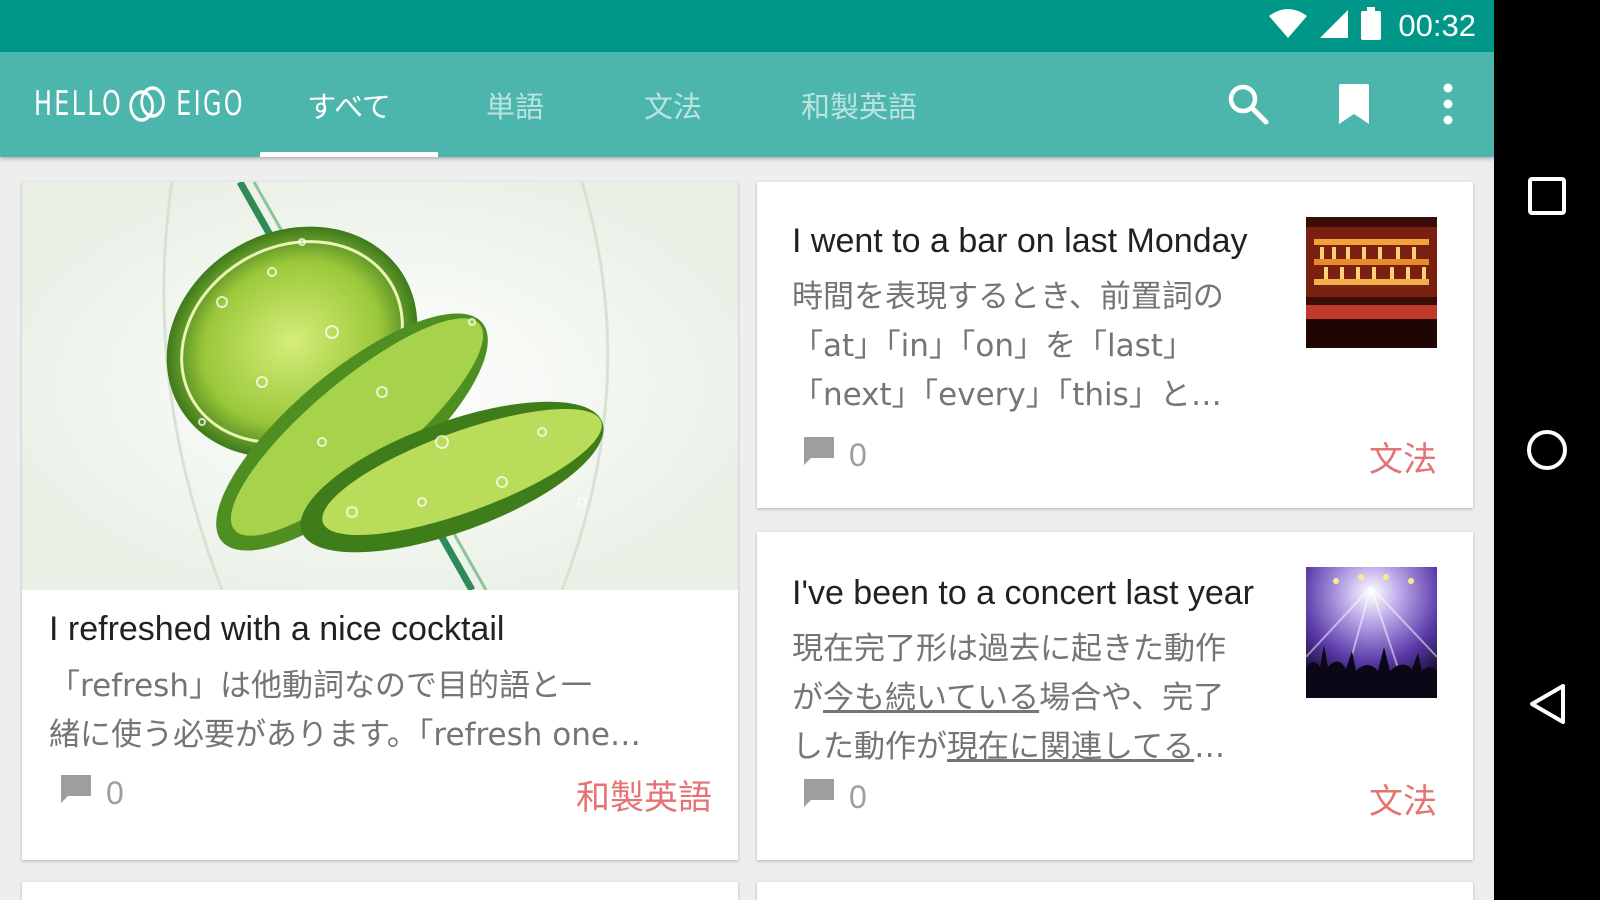 This screenshot has height=900, width=1600. Describe the element at coordinates (1437, 25) in the screenshot. I see `status-time: 00:32` at that location.